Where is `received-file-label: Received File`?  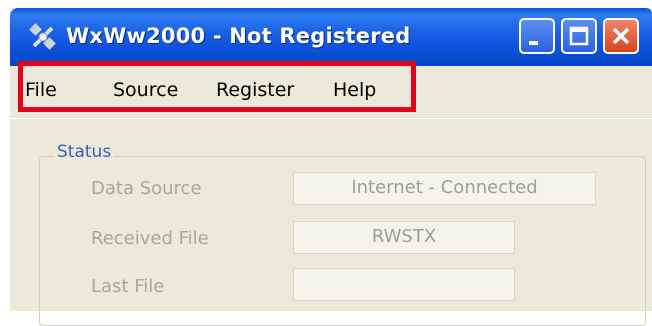 received-file-label: Received File is located at coordinates (150, 238).